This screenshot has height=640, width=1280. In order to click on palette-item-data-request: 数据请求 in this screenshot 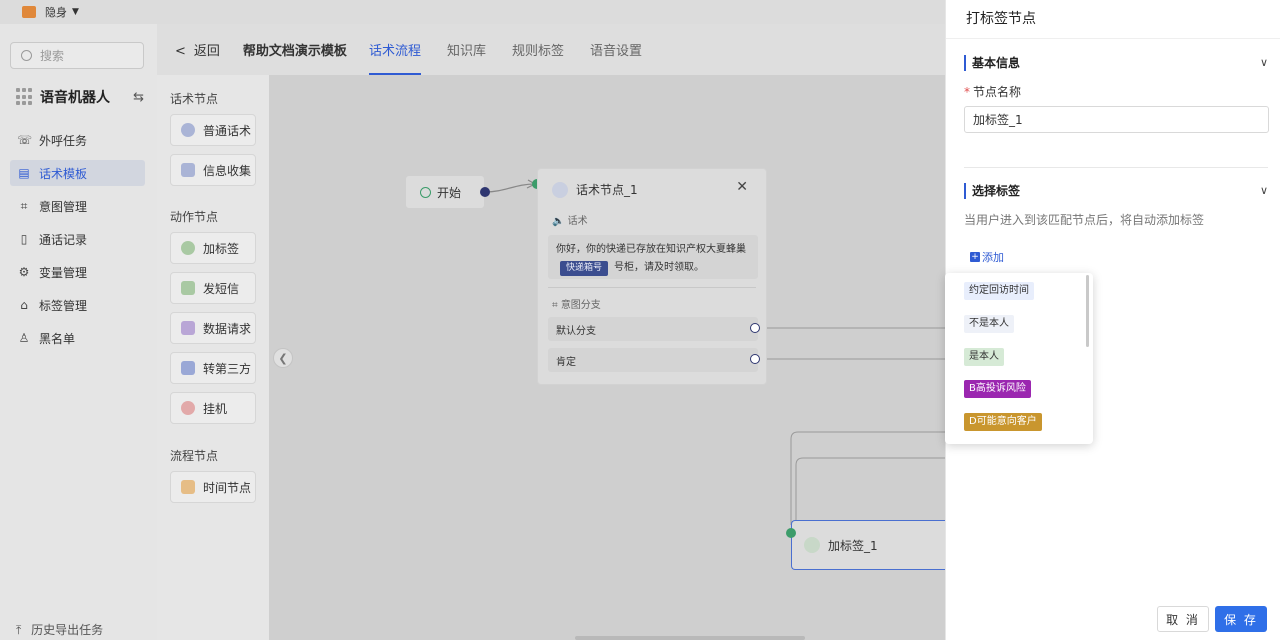, I will do `click(213, 328)`.